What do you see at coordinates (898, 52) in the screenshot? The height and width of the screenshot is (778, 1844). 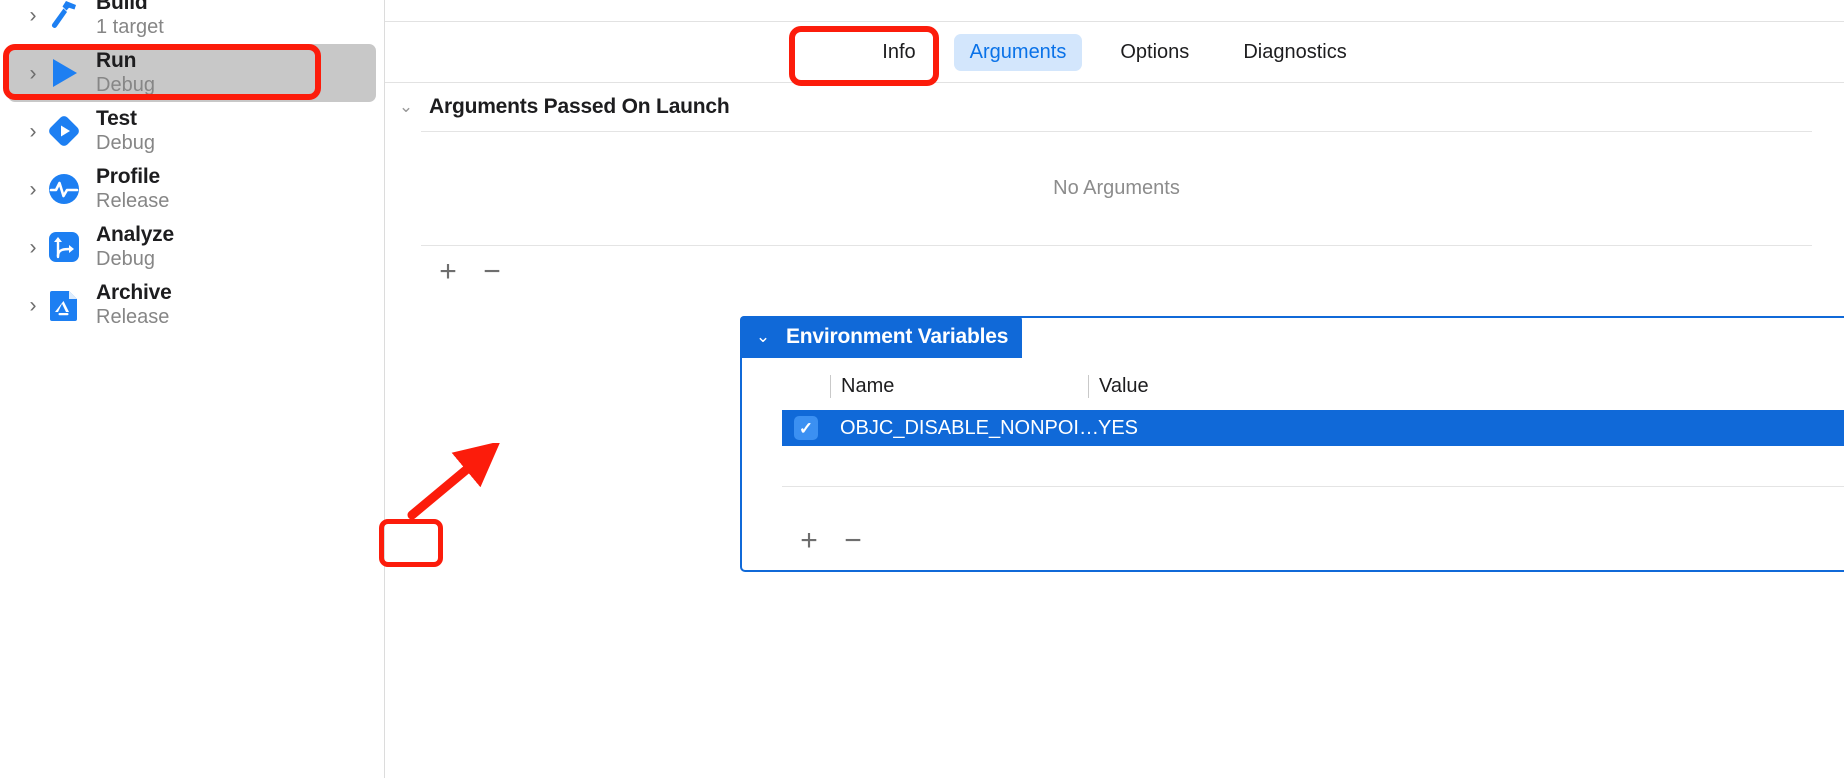 I see `tab-info: Info` at bounding box center [898, 52].